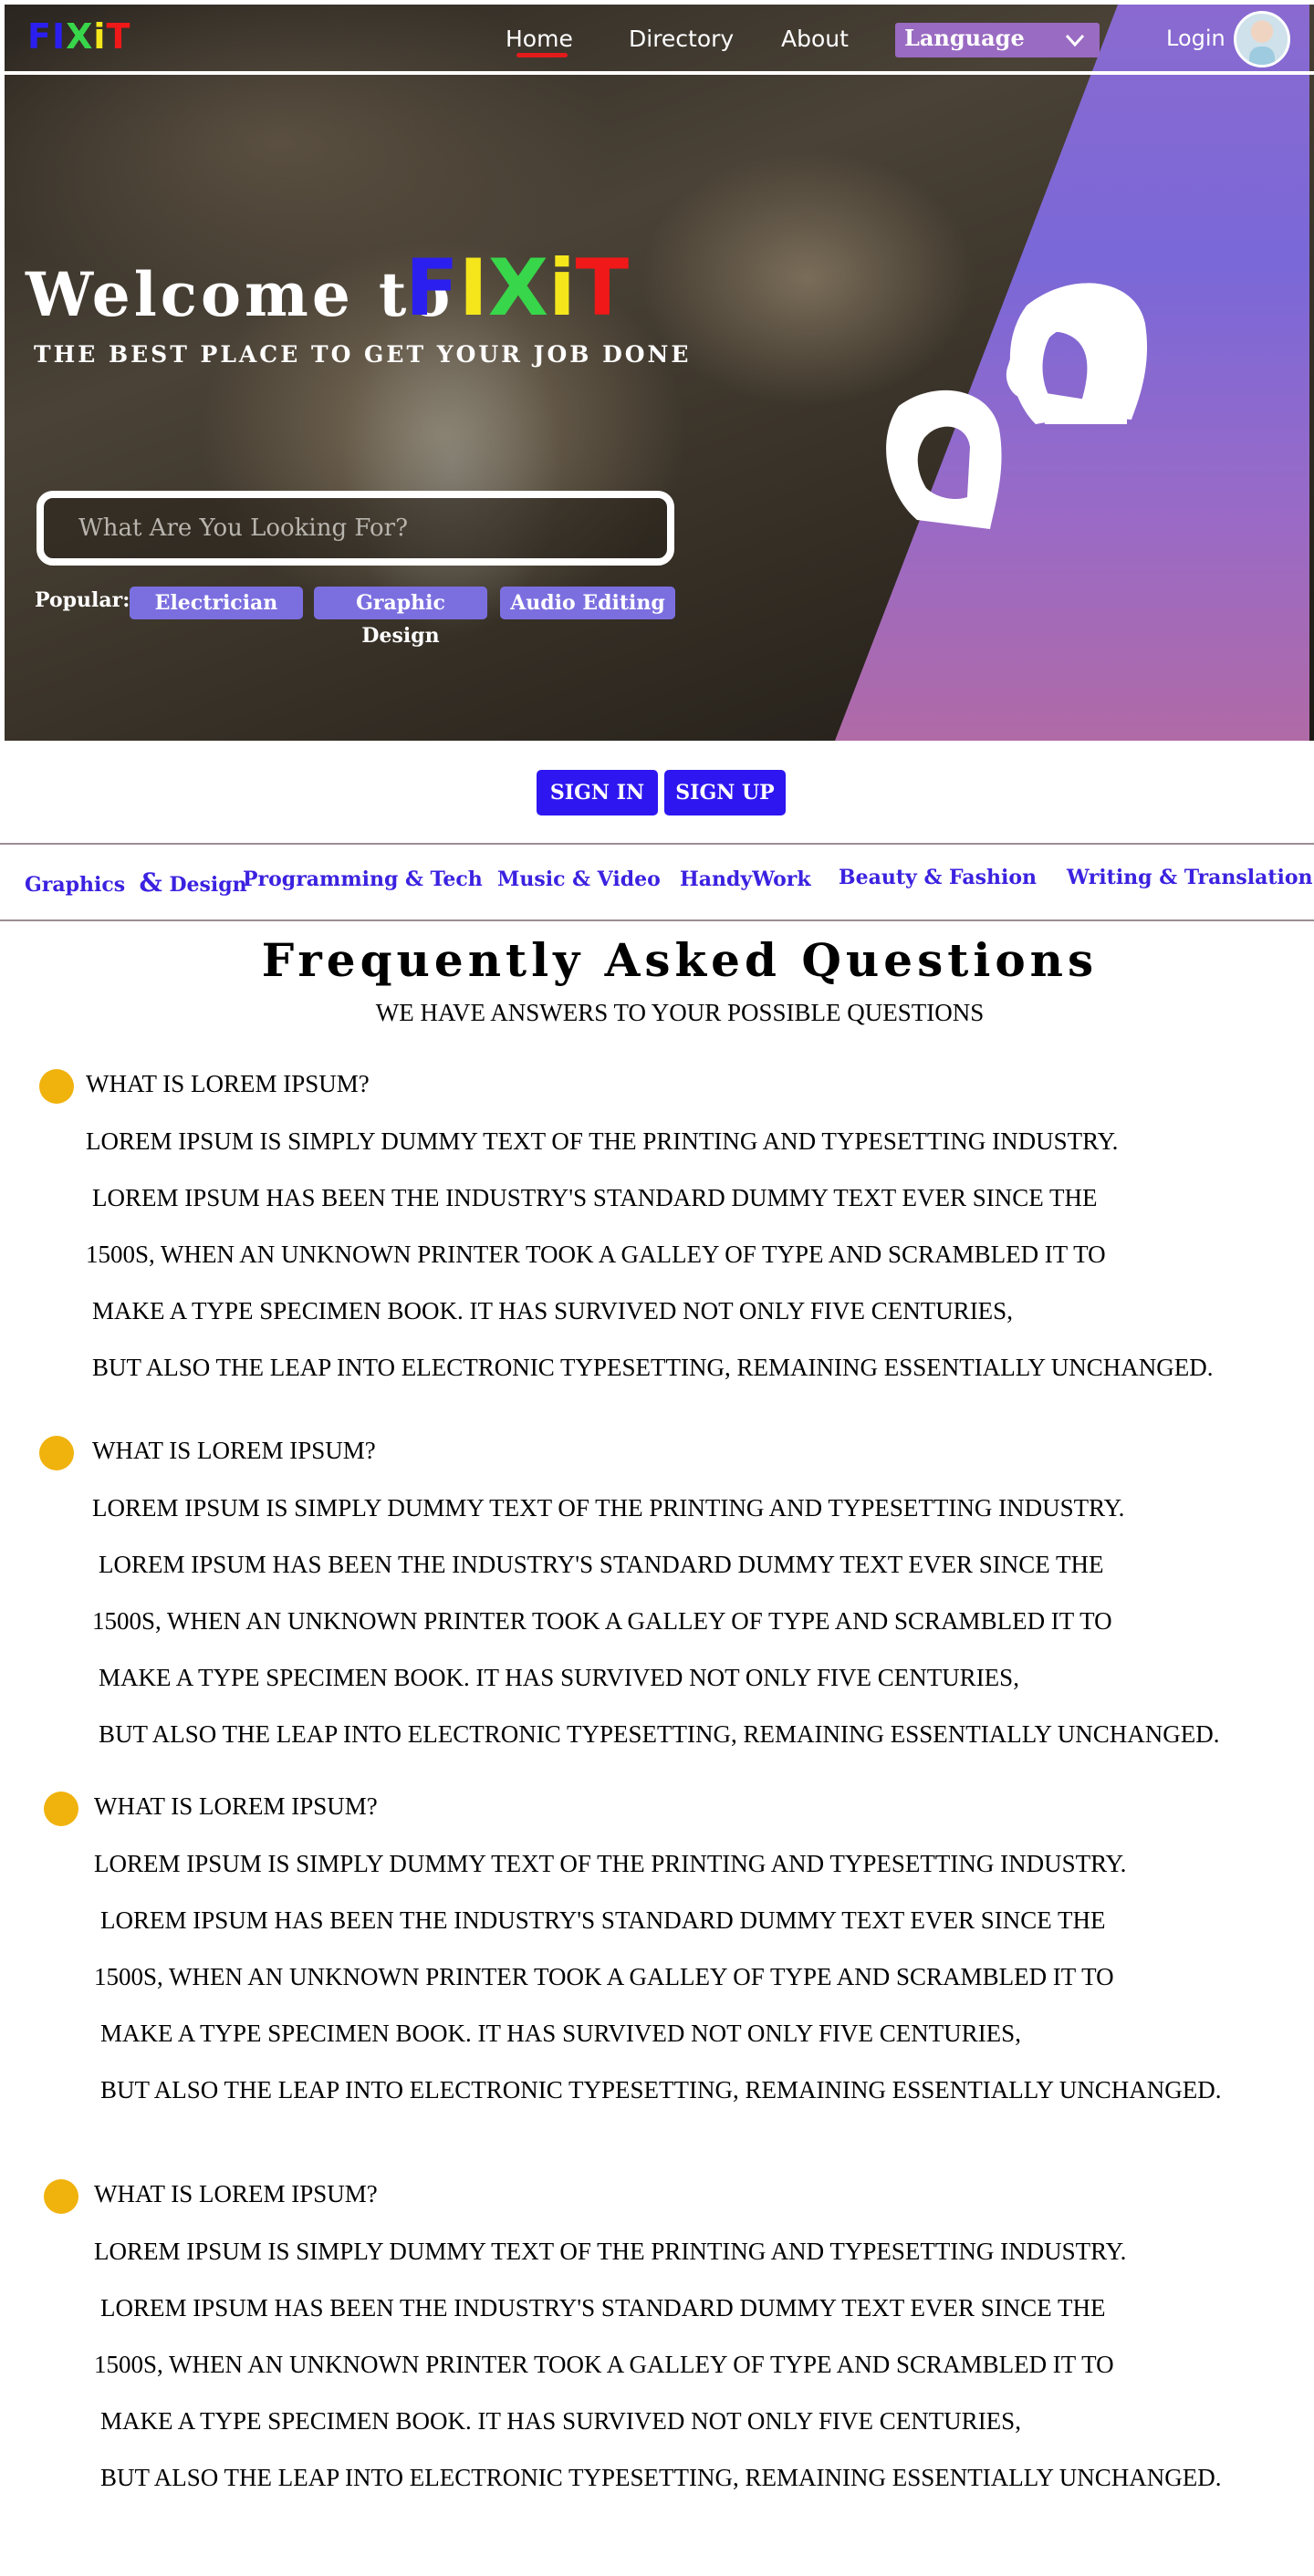 This screenshot has height=2576, width=1314. Describe the element at coordinates (216, 603) in the screenshot. I see `popular-tag-electrician: Electrician` at that location.